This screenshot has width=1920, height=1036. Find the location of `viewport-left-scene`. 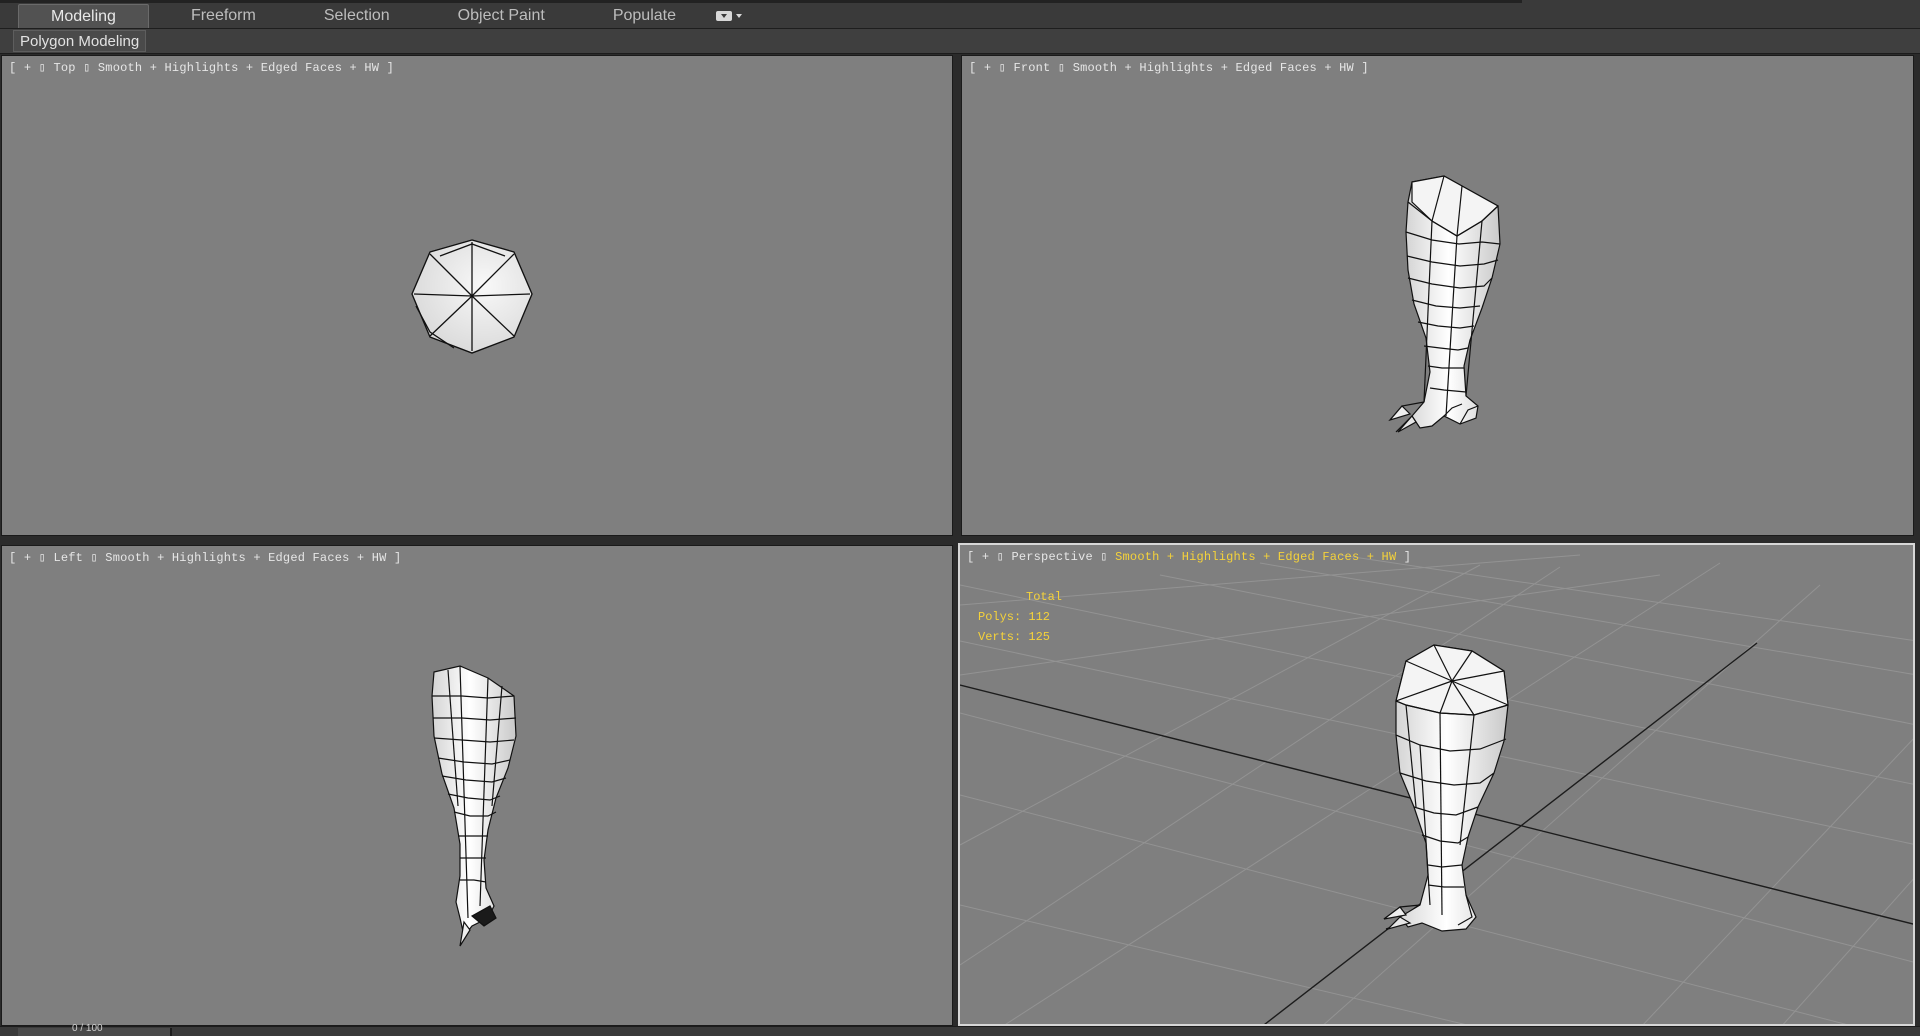

viewport-left-scene is located at coordinates (474, 806).